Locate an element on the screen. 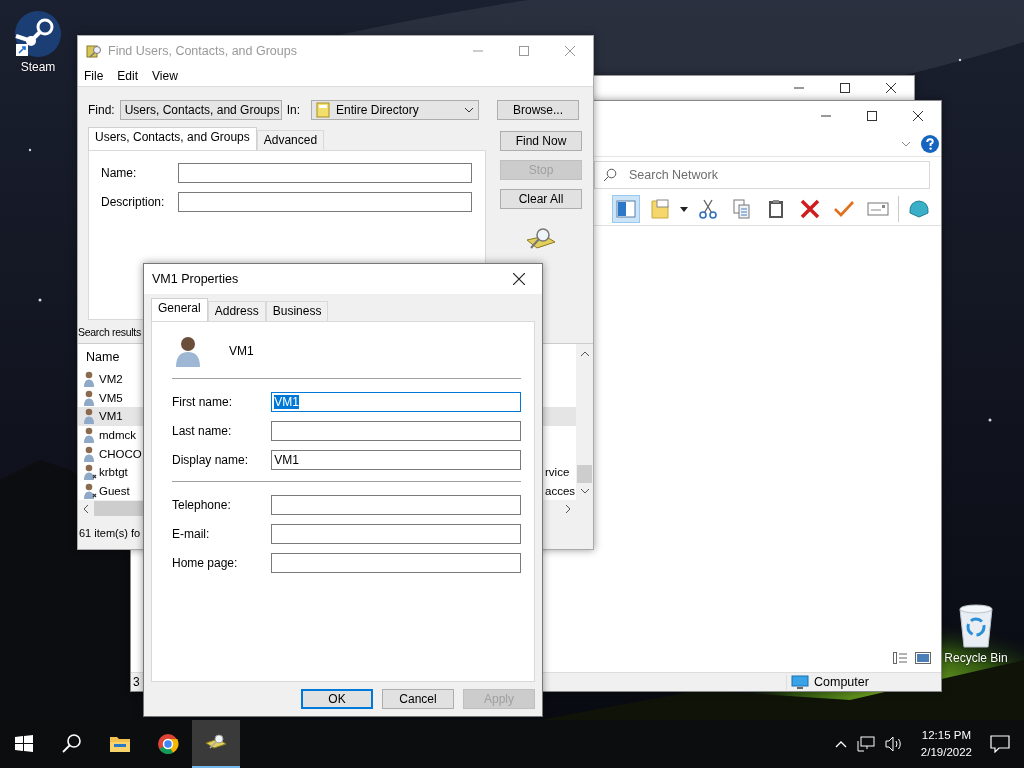 The width and height of the screenshot is (1024, 768). status-text: Computer is located at coordinates (841, 682).